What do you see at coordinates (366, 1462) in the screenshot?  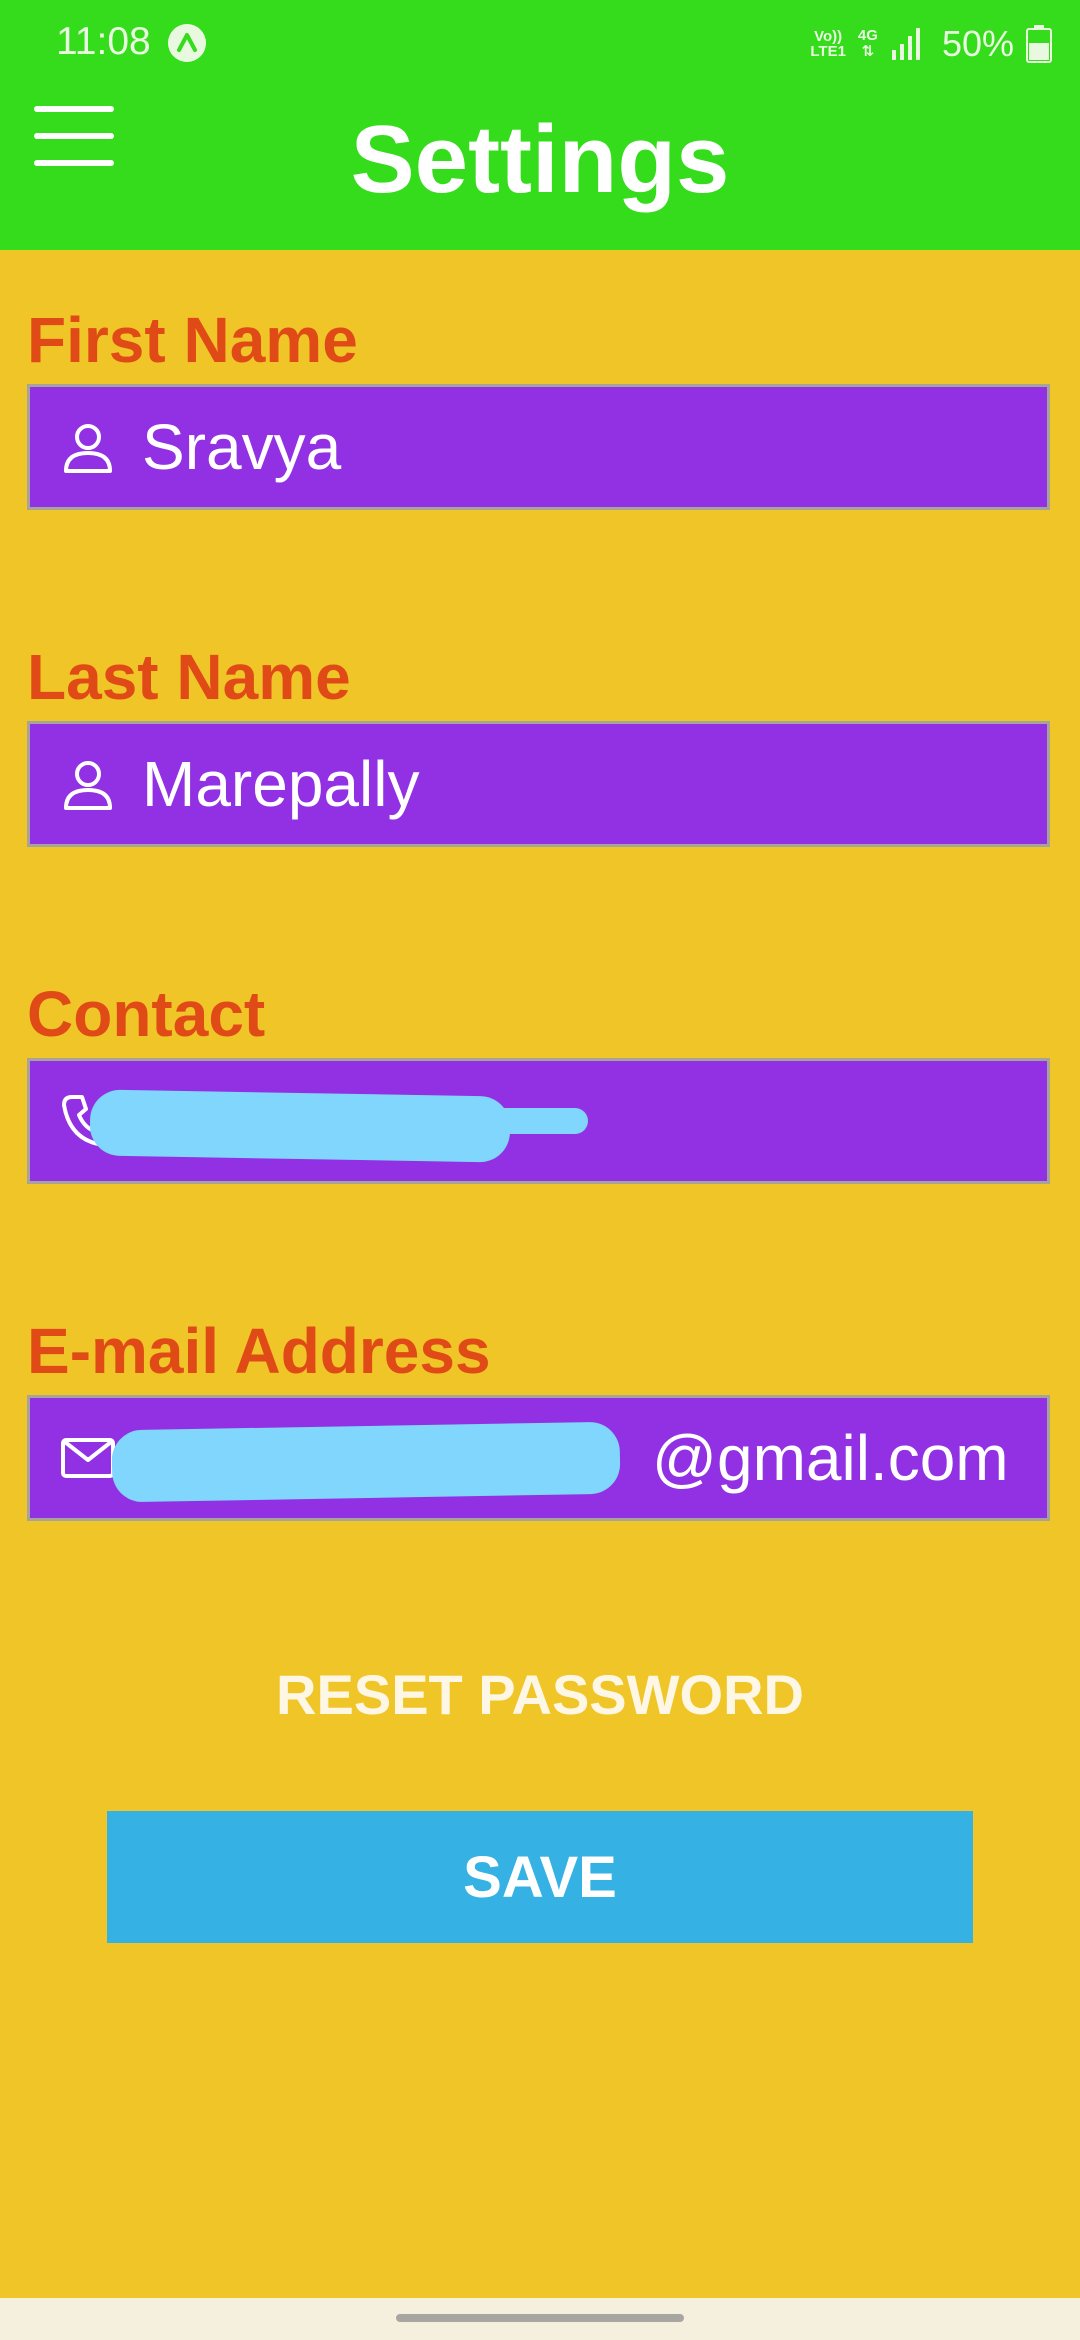 I see `email-redaction` at bounding box center [366, 1462].